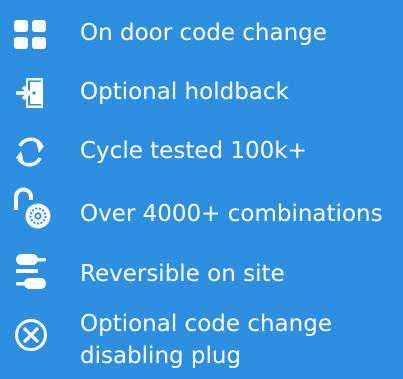 Image resolution: width=403 pixels, height=379 pixels. What do you see at coordinates (32, 208) in the screenshot?
I see `padlock-dial-icon` at bounding box center [32, 208].